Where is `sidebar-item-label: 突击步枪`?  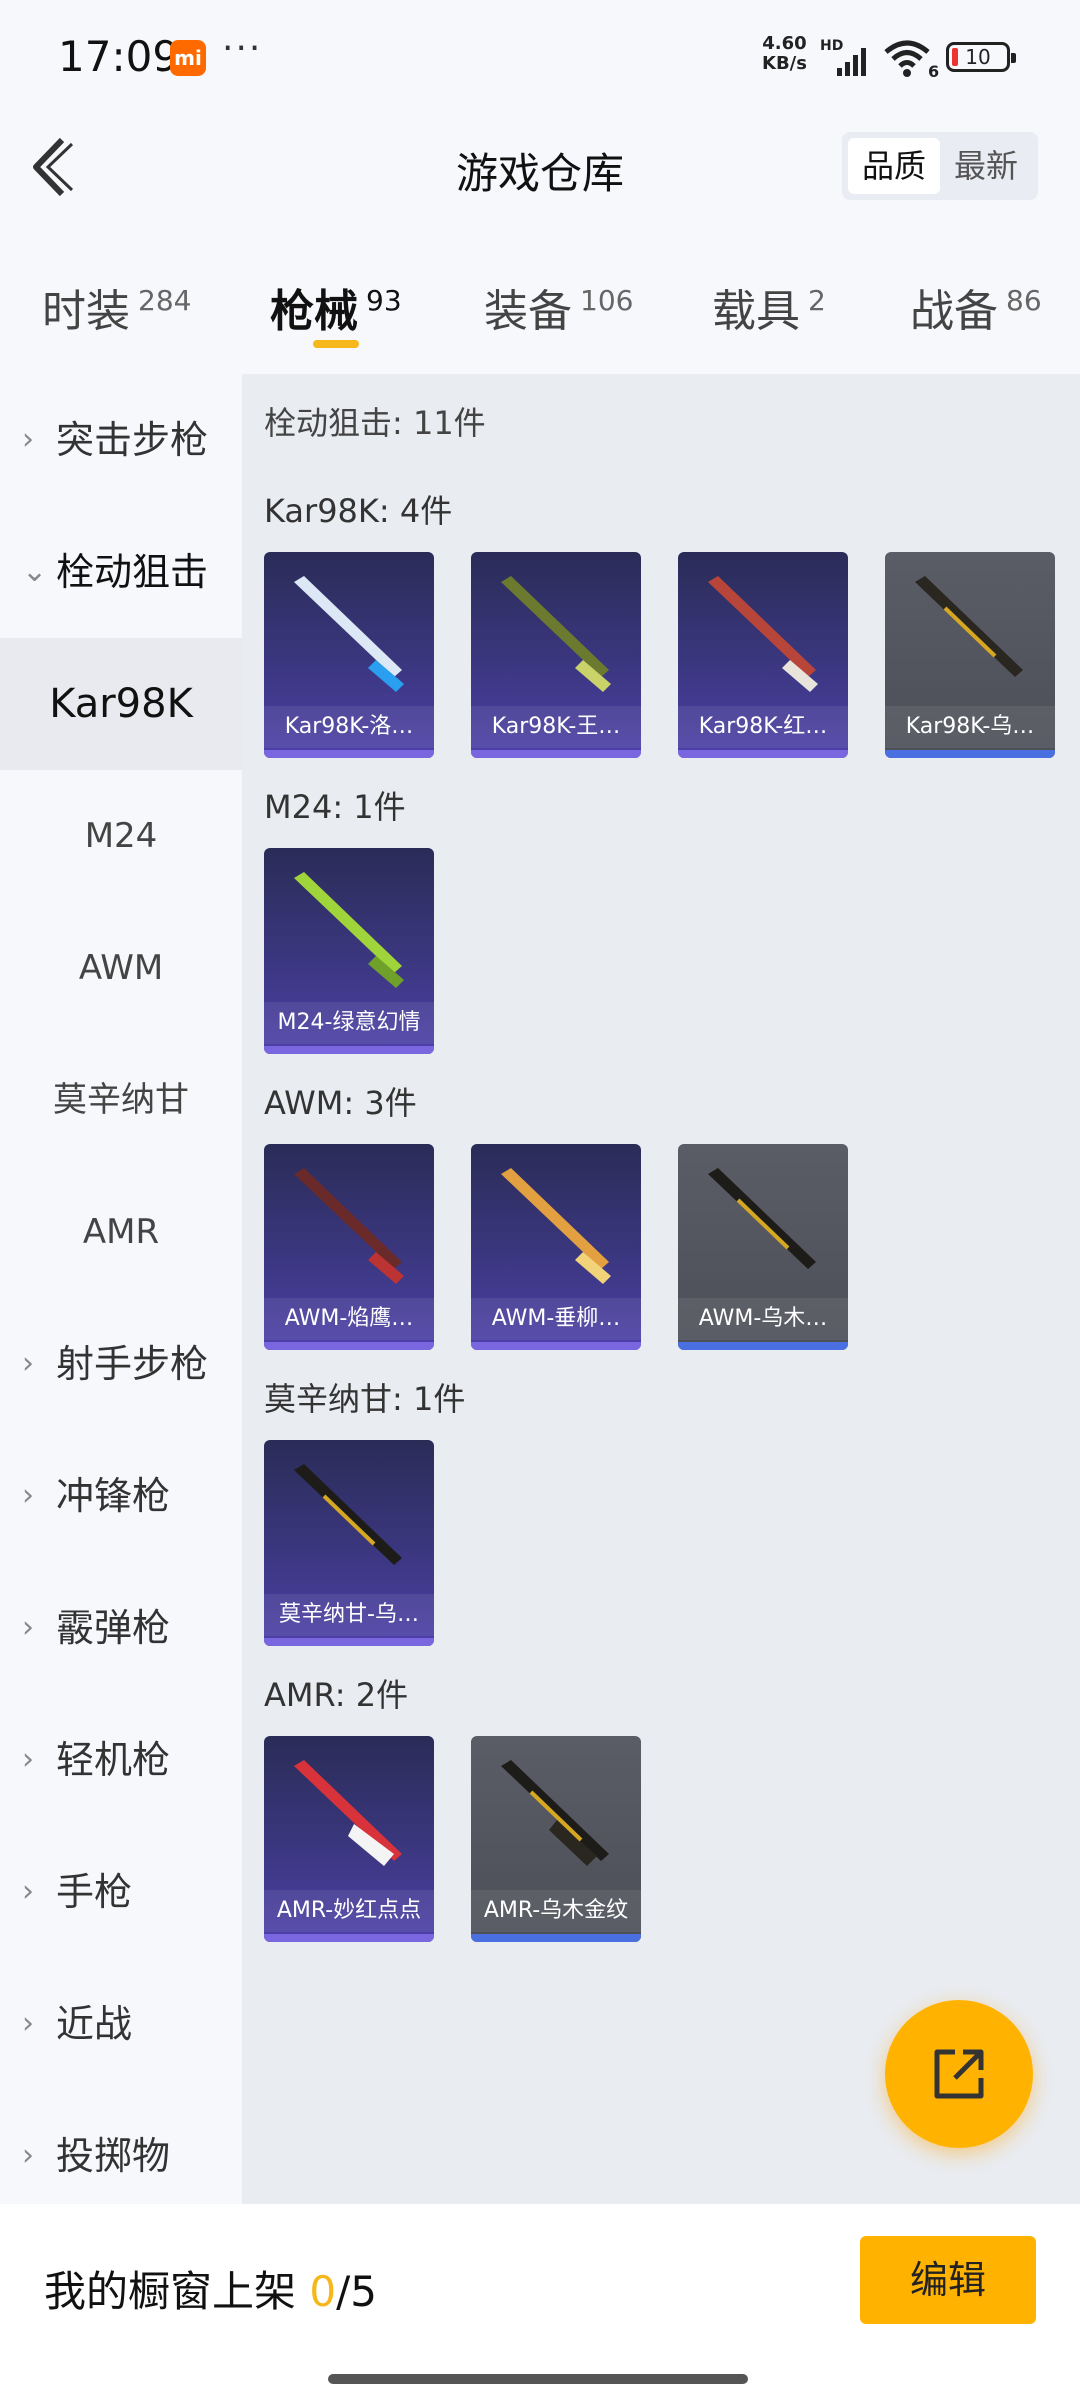
sidebar-item-label: 突击步枪 is located at coordinates (132, 440).